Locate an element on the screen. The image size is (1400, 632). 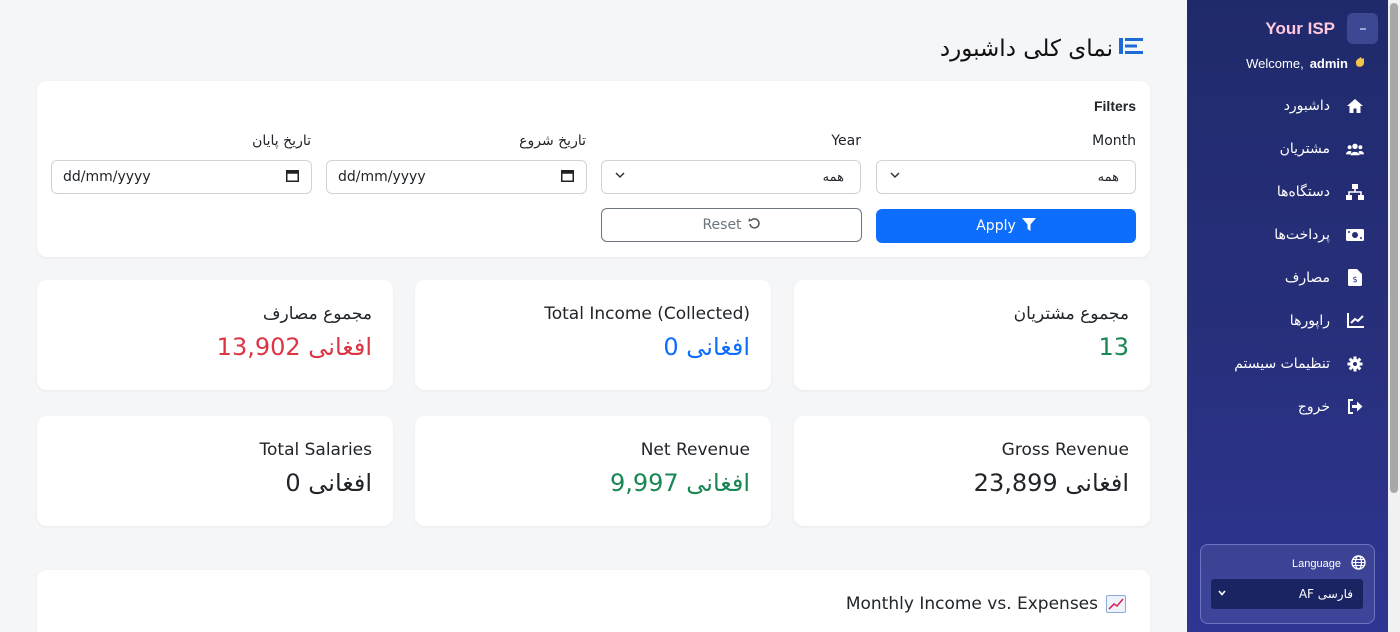
list-icon is located at coordinates (1131, 49).